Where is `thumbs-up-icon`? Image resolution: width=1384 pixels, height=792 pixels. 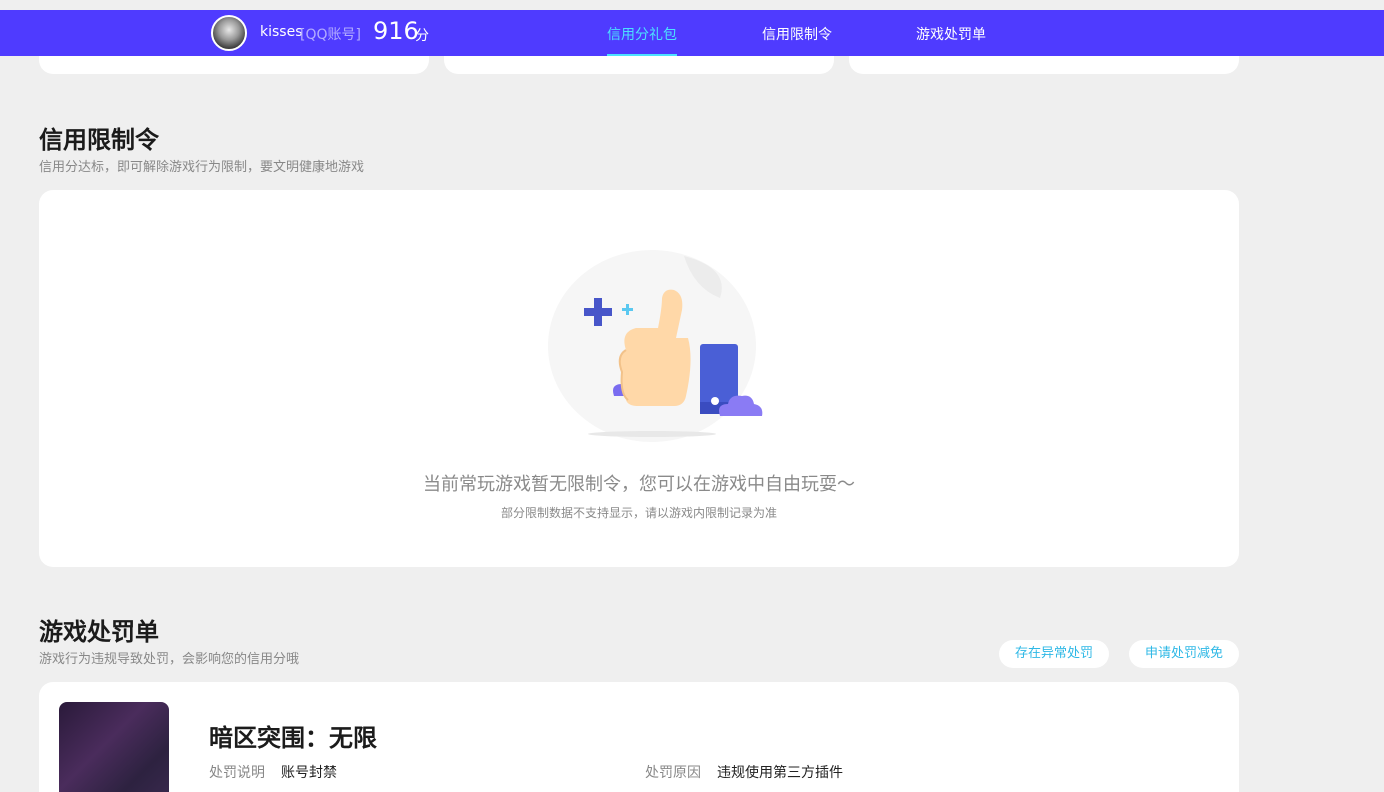 thumbs-up-icon is located at coordinates (655, 346).